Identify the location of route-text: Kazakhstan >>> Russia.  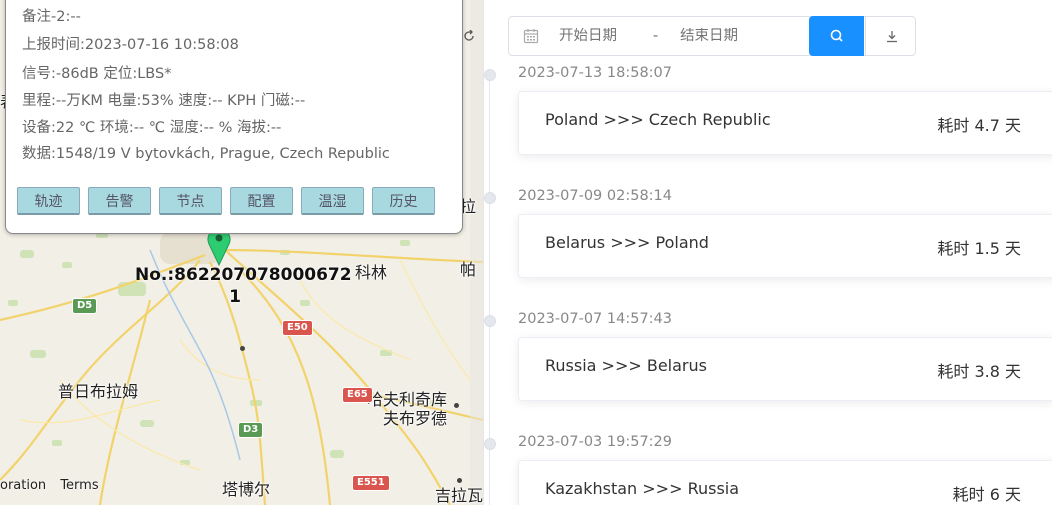
(642, 488).